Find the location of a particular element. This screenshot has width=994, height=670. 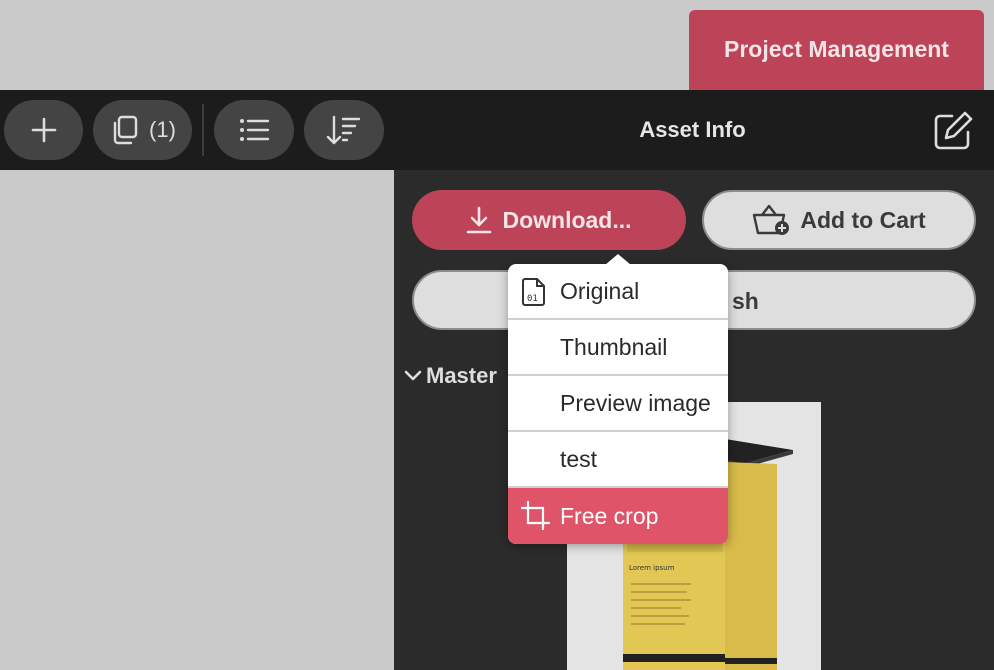

add-button is located at coordinates (43, 130).